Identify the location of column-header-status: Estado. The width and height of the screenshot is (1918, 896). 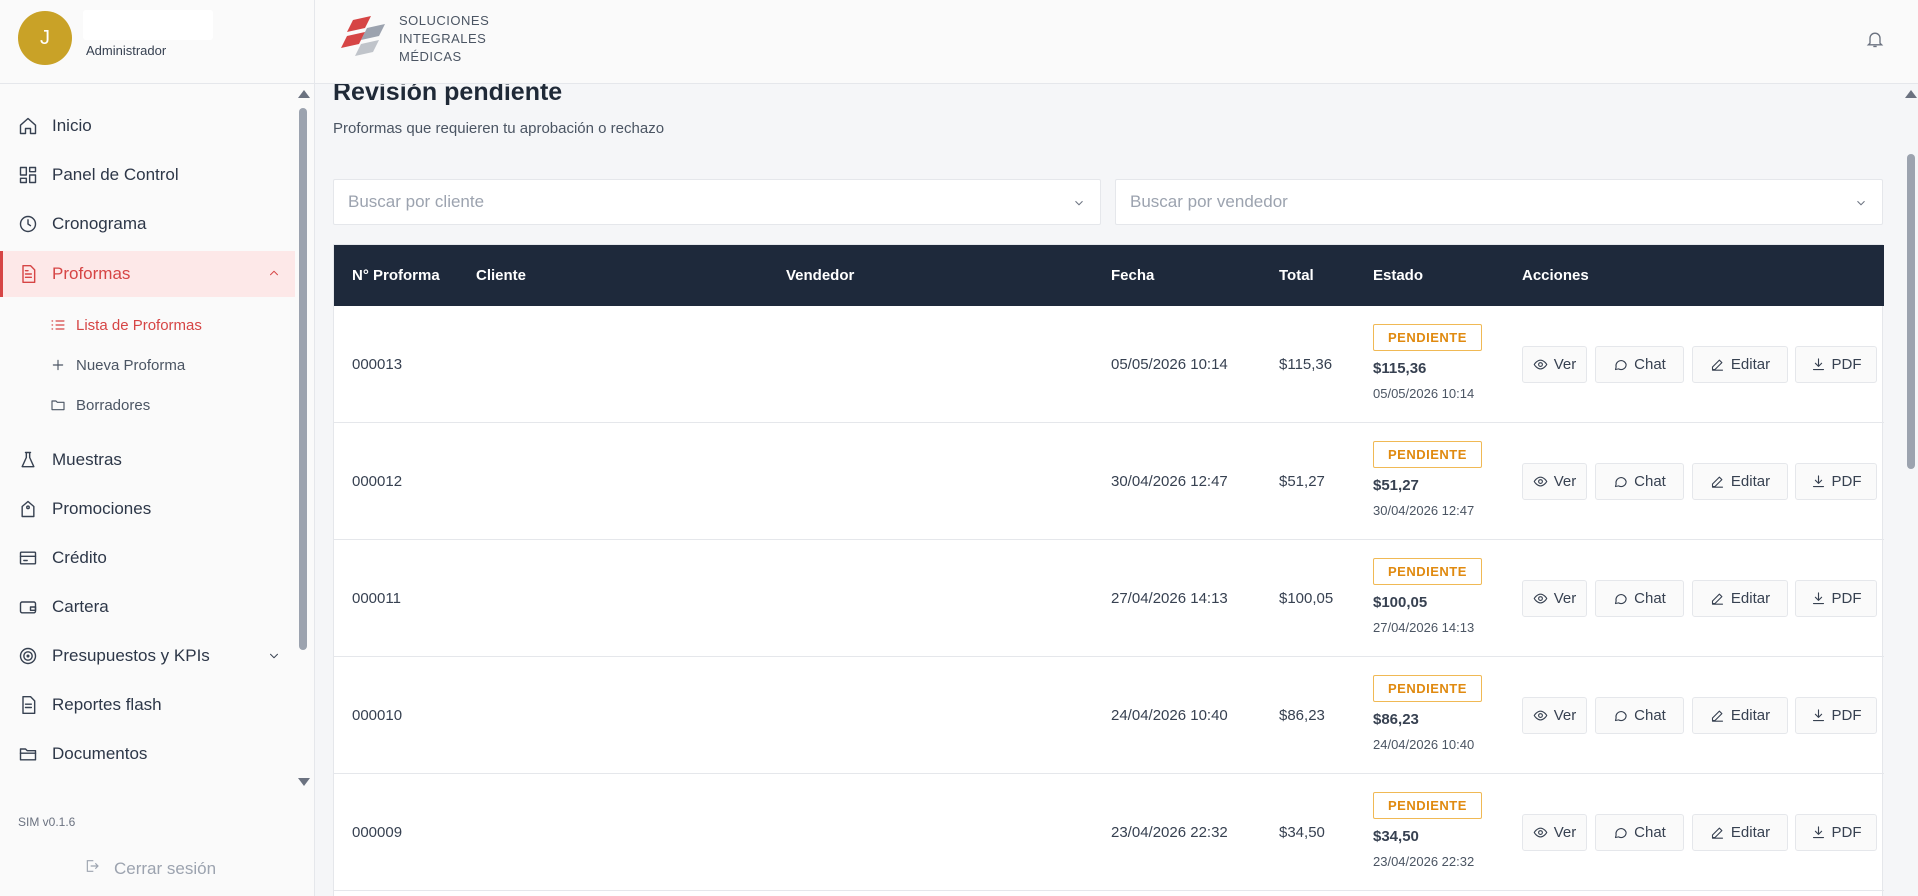
(1398, 275).